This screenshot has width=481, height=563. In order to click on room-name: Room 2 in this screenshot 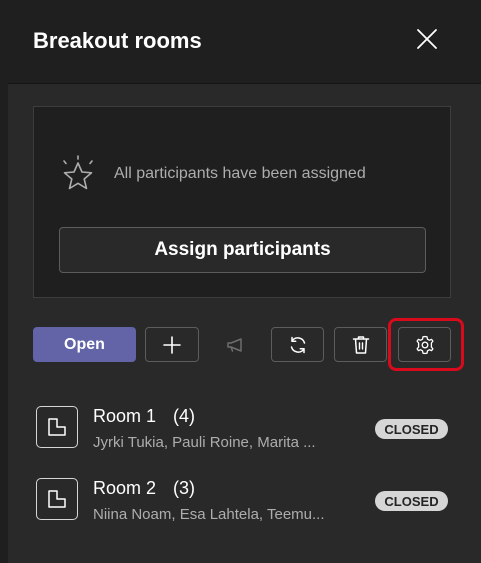, I will do `click(125, 488)`.